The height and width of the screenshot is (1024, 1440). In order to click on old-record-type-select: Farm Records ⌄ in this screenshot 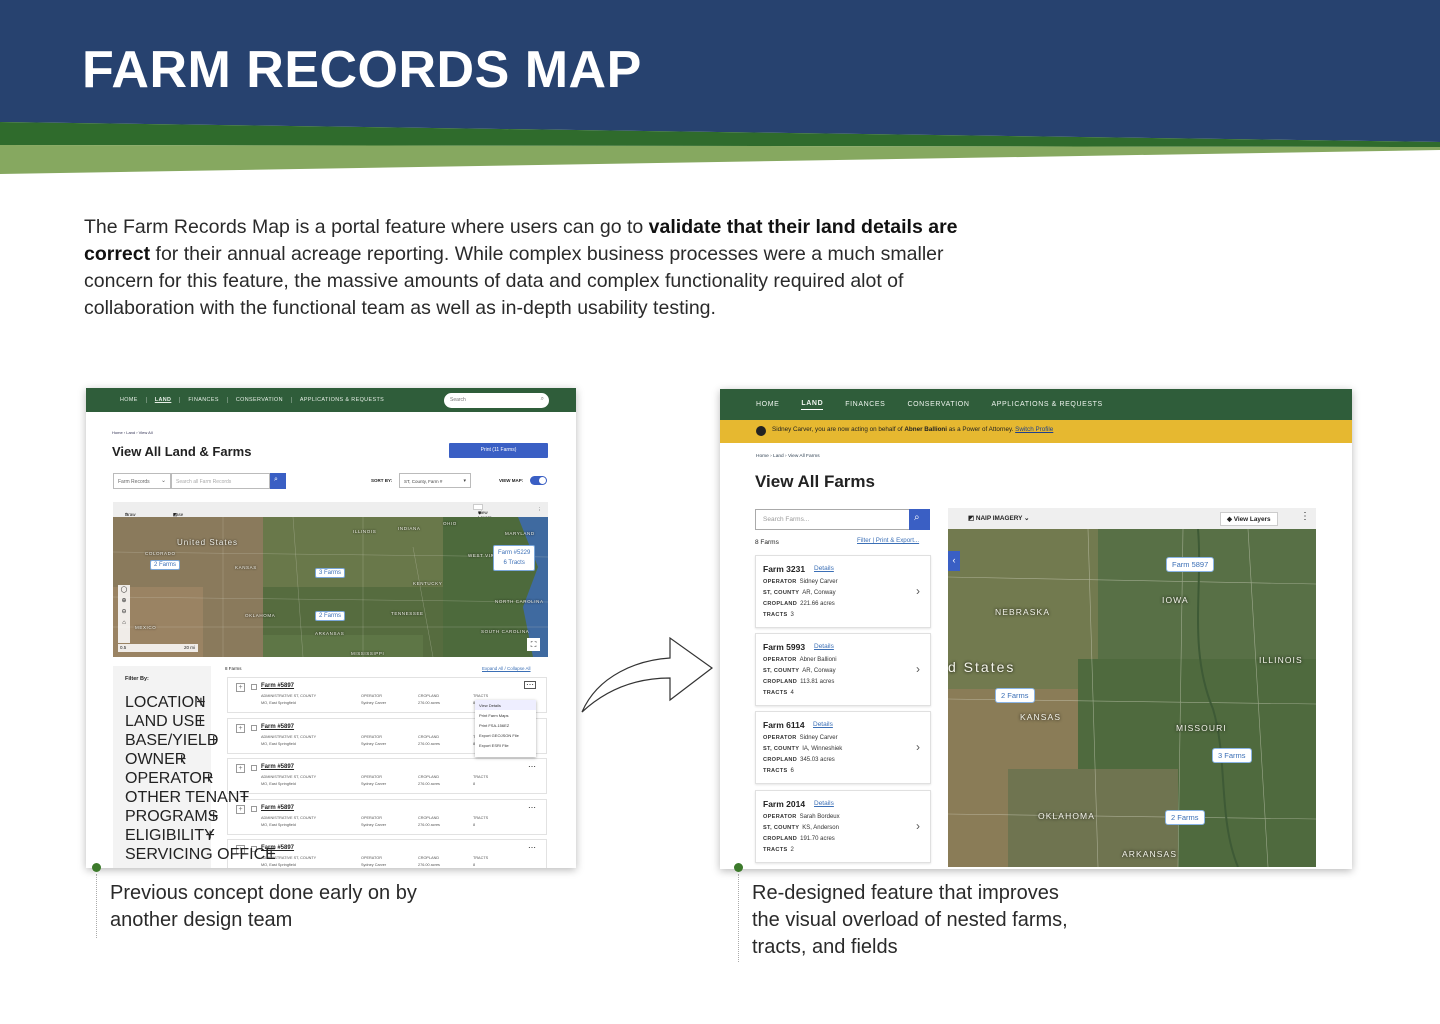, I will do `click(142, 481)`.